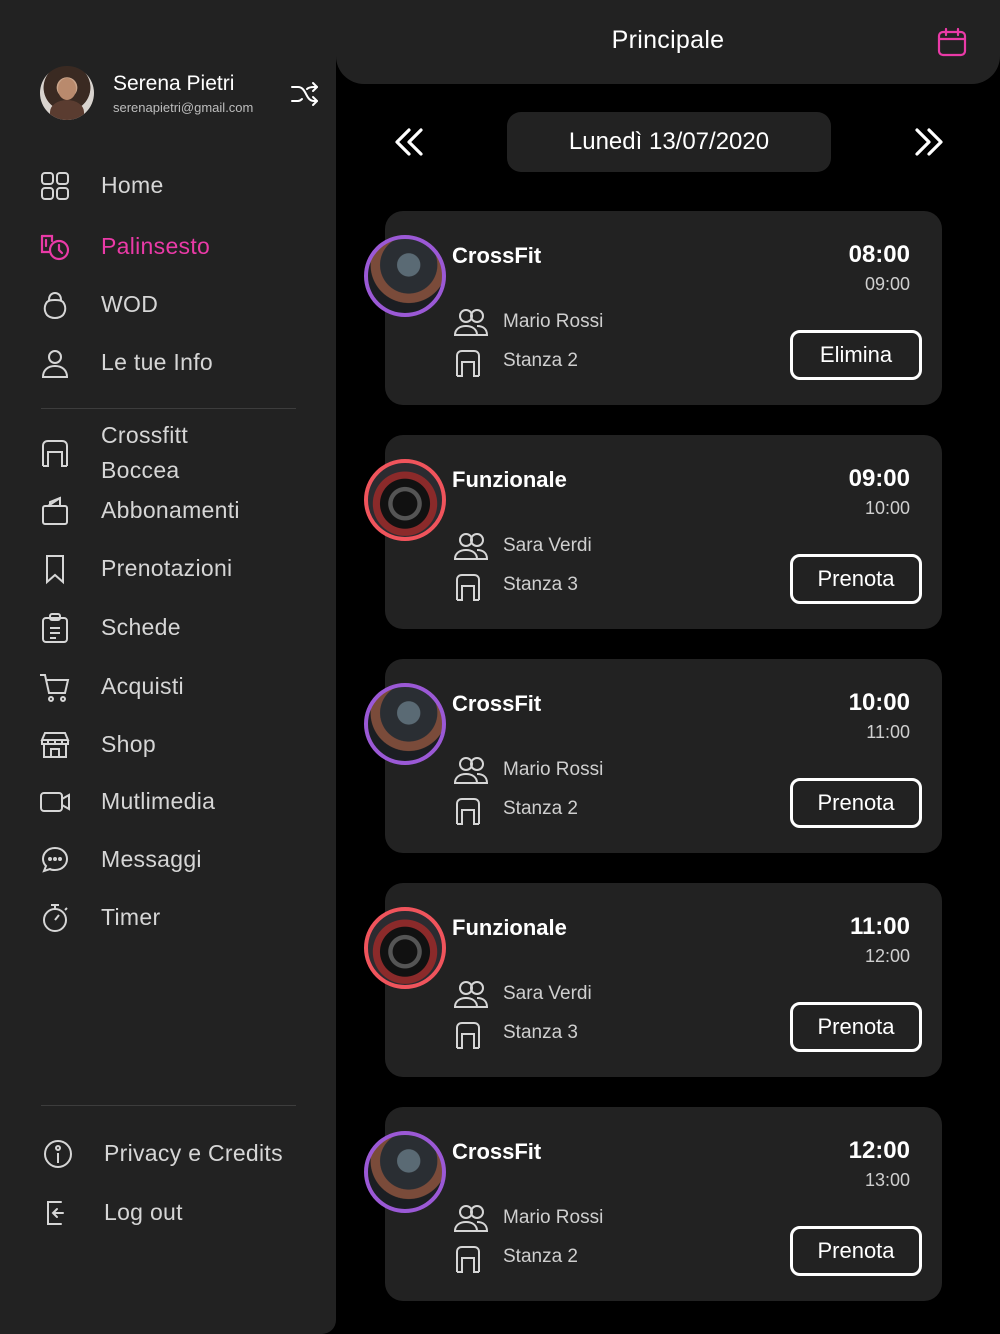  What do you see at coordinates (170, 510) in the screenshot?
I see `sidebar-item-label: Abbonamenti` at bounding box center [170, 510].